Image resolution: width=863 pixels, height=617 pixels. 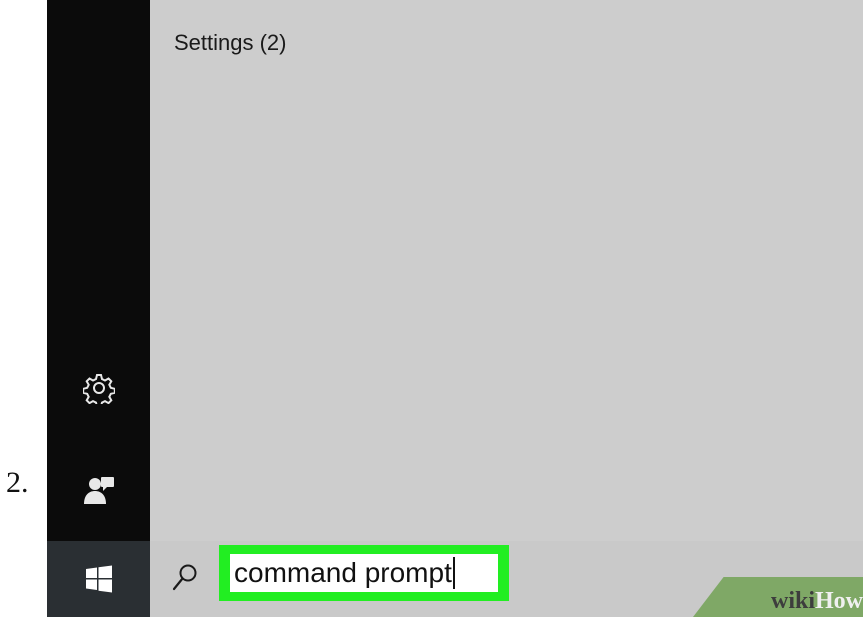 I want to click on start-menu-rail, so click(x=98, y=270).